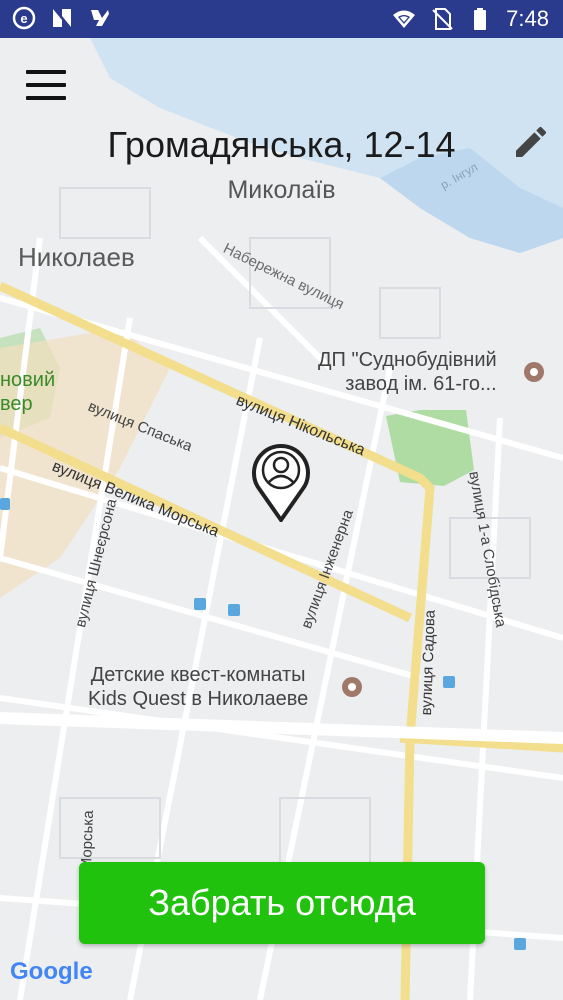  What do you see at coordinates (282, 903) in the screenshot?
I see `pickup-here-button: Забрать отсюда` at bounding box center [282, 903].